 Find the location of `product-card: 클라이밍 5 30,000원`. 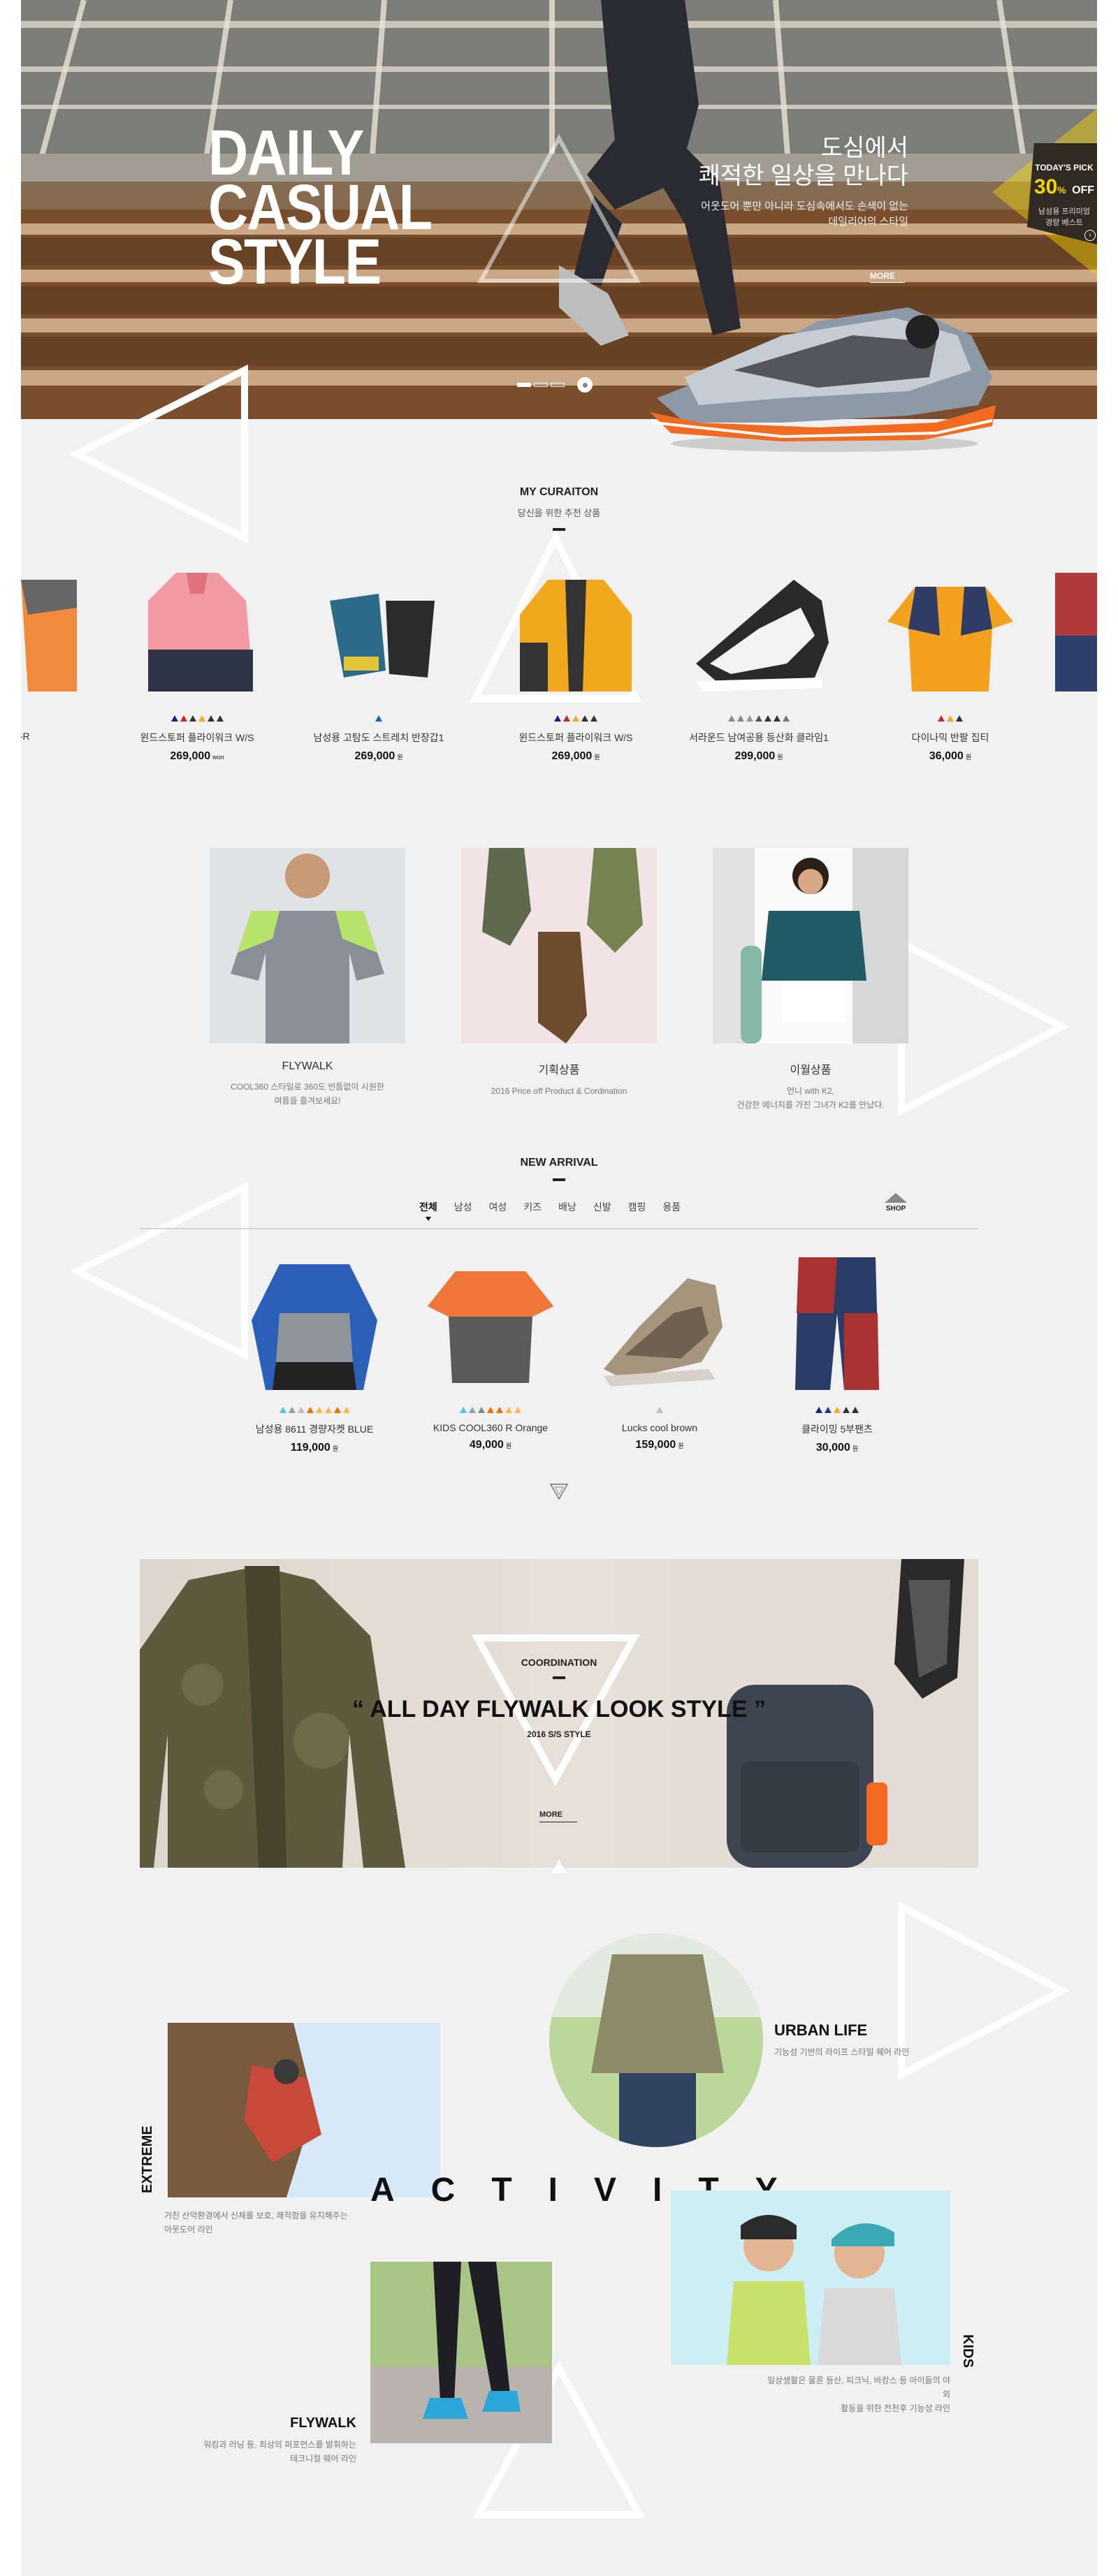

product-card: 클라이밍 5 30,000원 is located at coordinates (1076, 661).